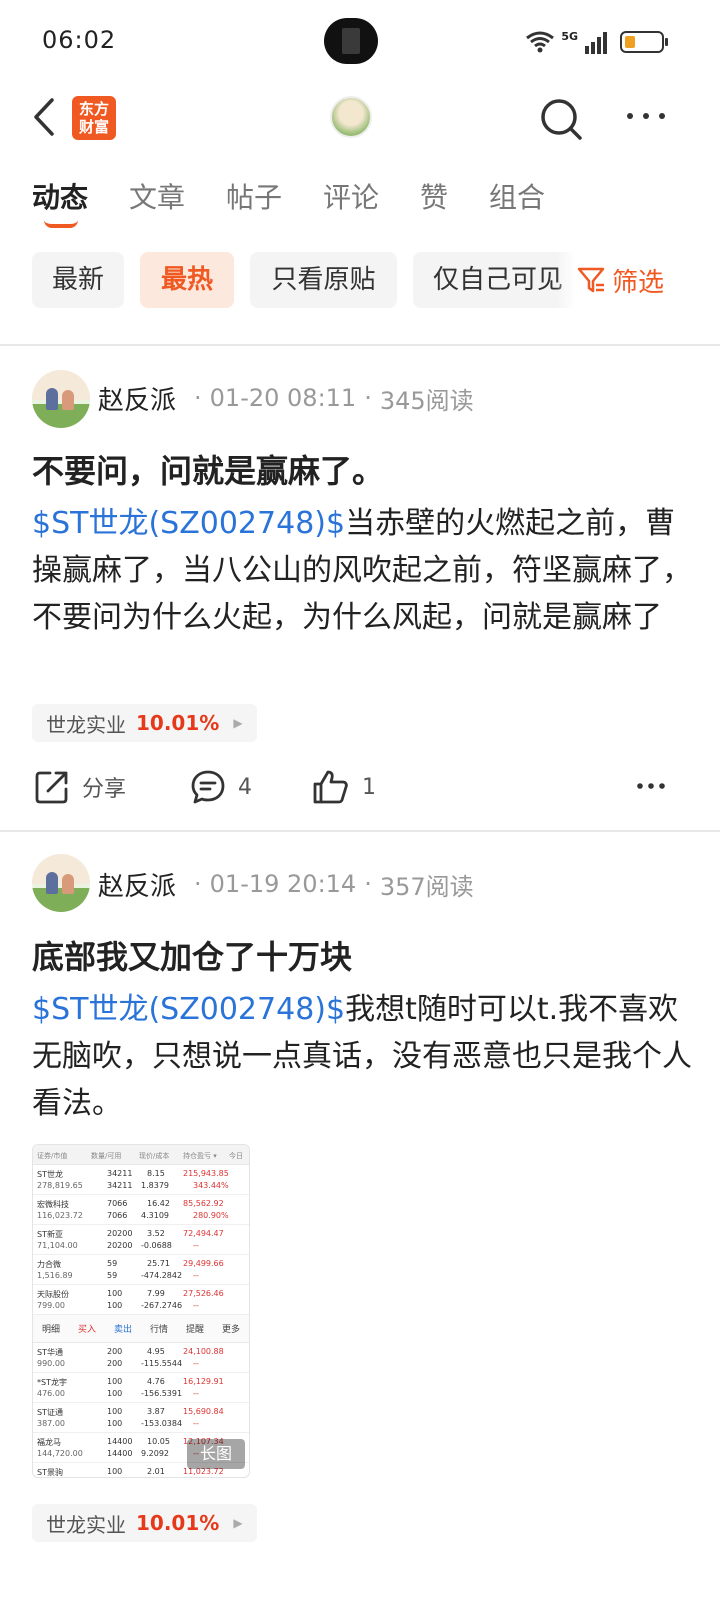 The image size is (720, 1610). Describe the element at coordinates (245, 787) in the screenshot. I see `comment-count: 4` at that location.